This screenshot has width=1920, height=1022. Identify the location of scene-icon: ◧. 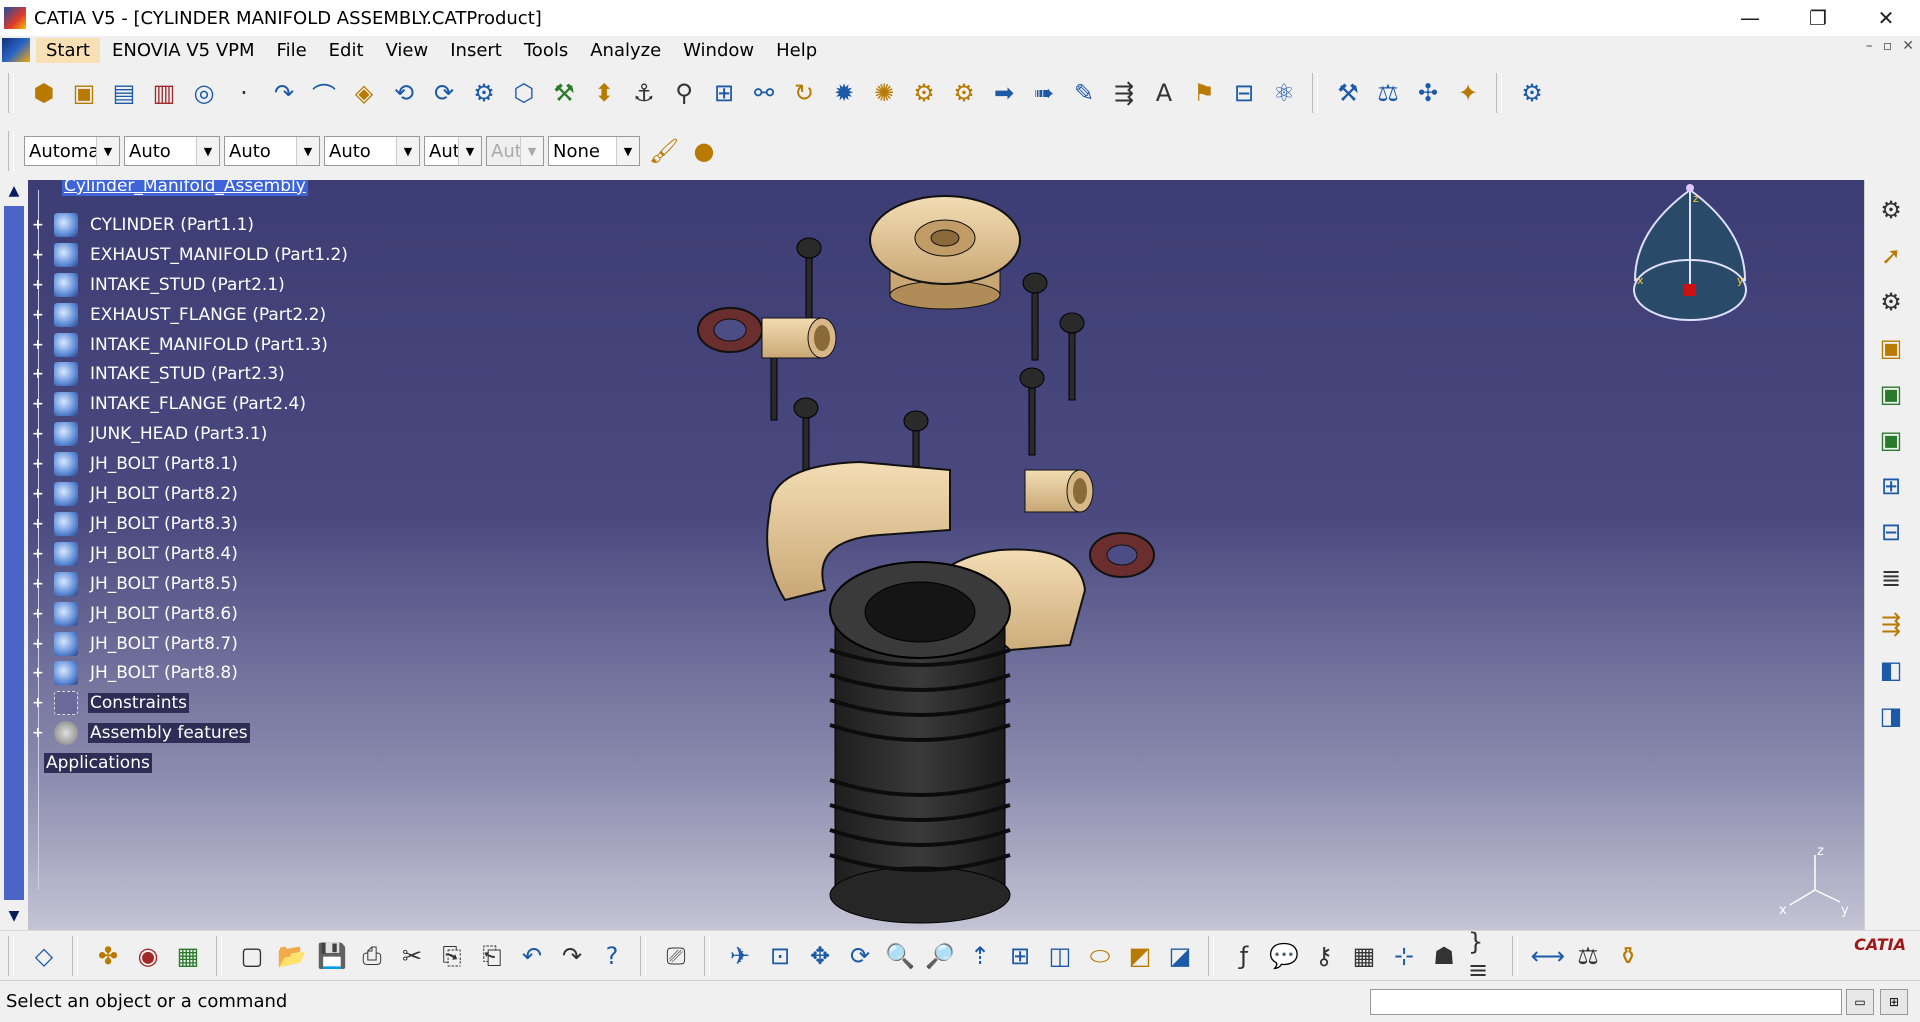
(1891, 670).